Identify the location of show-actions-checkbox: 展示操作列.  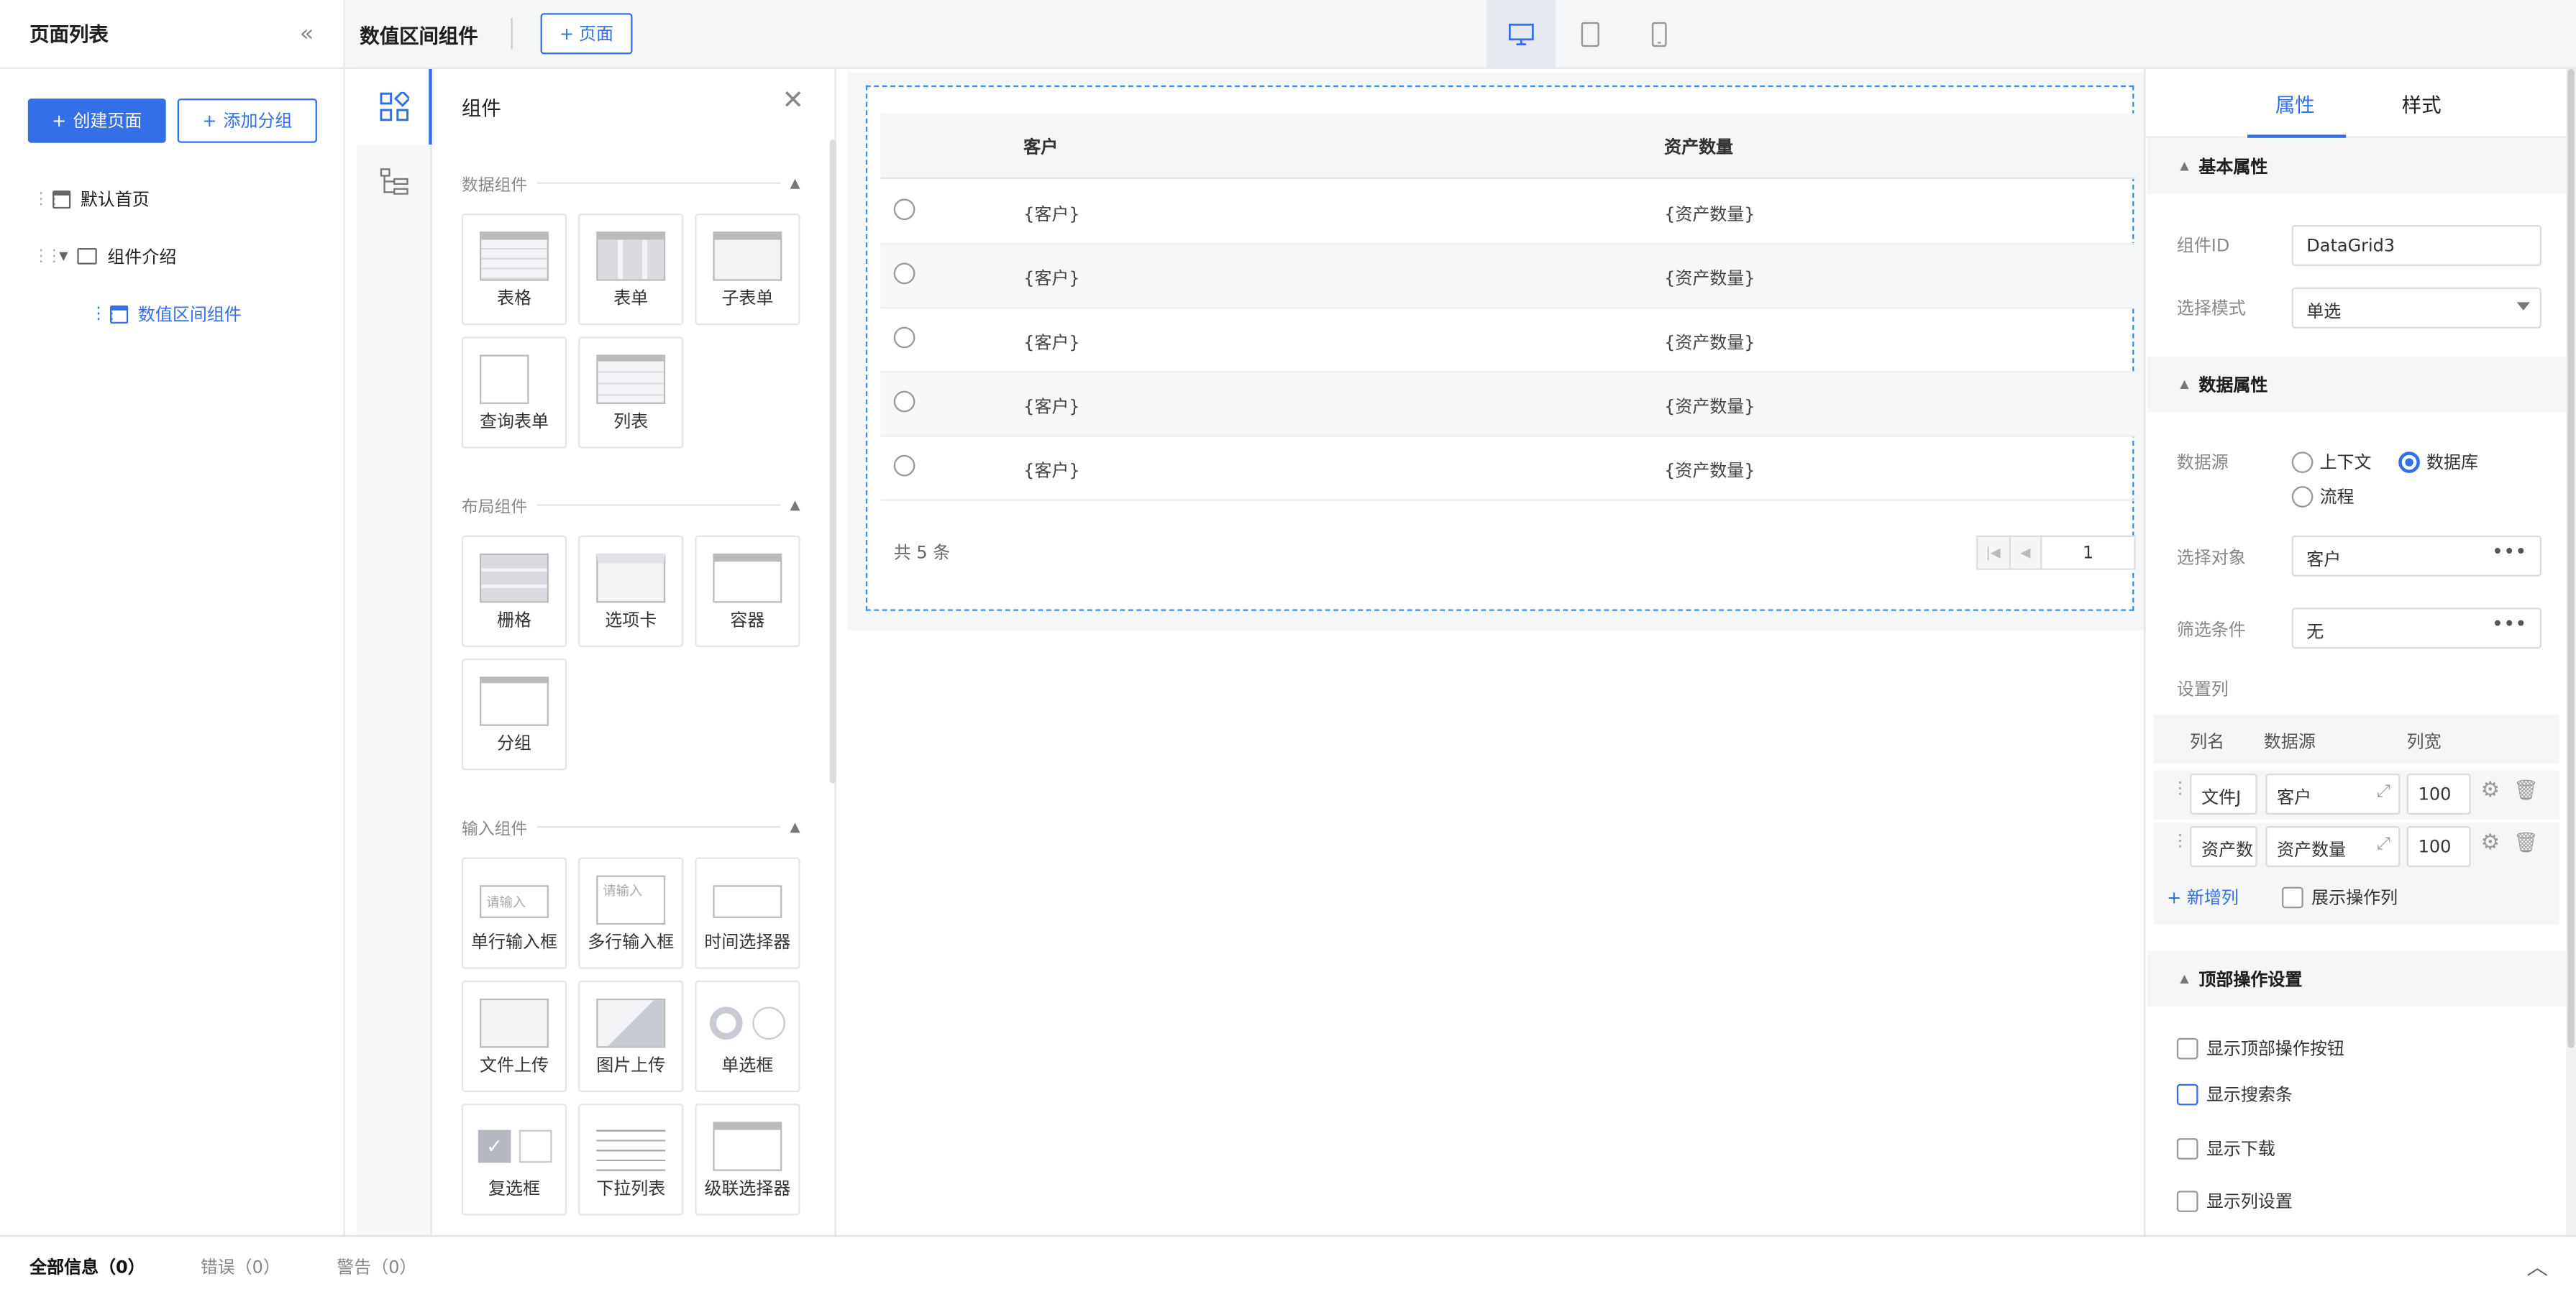
(2340, 897).